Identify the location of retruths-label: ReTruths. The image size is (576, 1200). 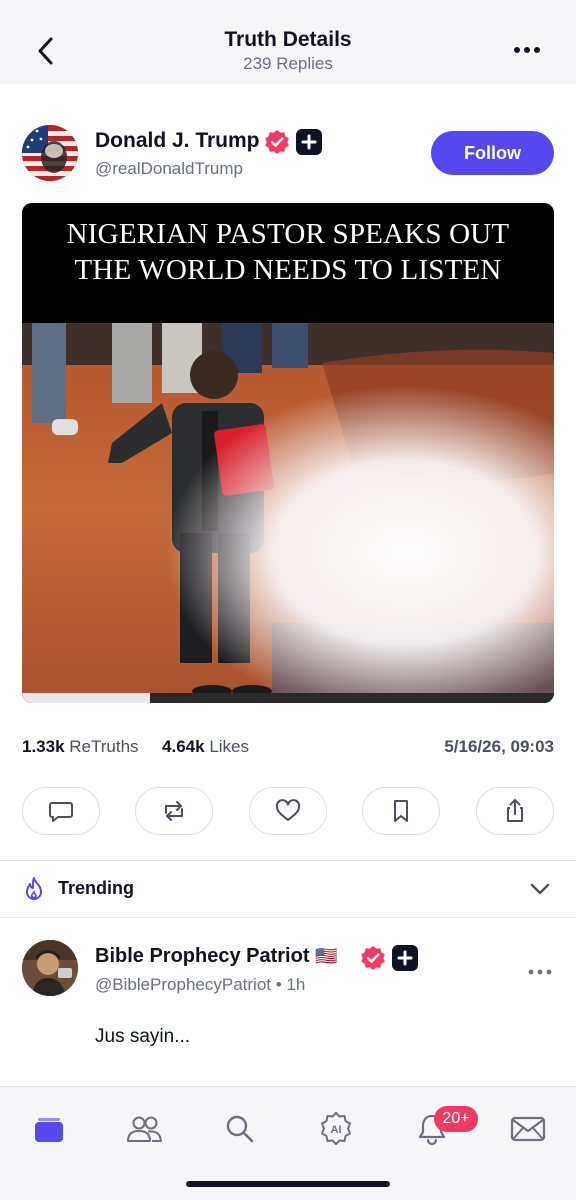
(103, 746).